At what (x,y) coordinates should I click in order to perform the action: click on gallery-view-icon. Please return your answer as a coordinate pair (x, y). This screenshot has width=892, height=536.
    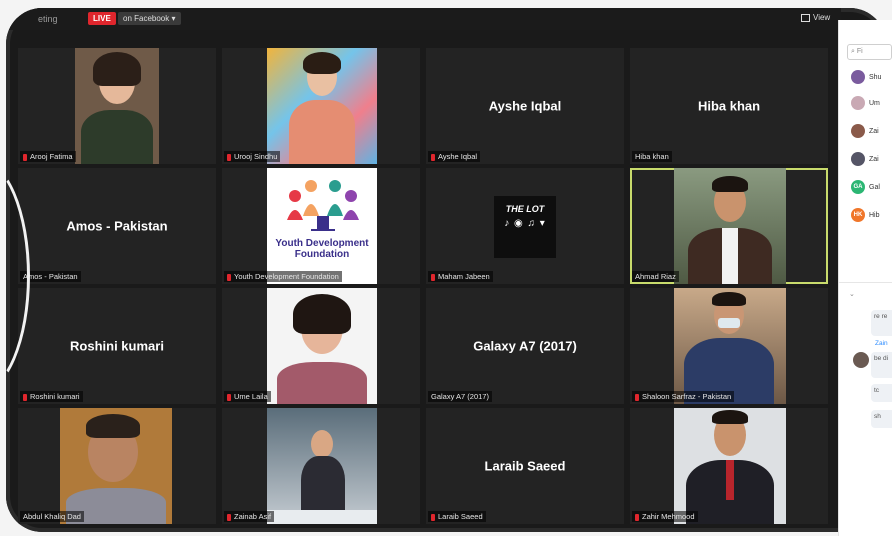
    Looking at the image, I should click on (805, 17).